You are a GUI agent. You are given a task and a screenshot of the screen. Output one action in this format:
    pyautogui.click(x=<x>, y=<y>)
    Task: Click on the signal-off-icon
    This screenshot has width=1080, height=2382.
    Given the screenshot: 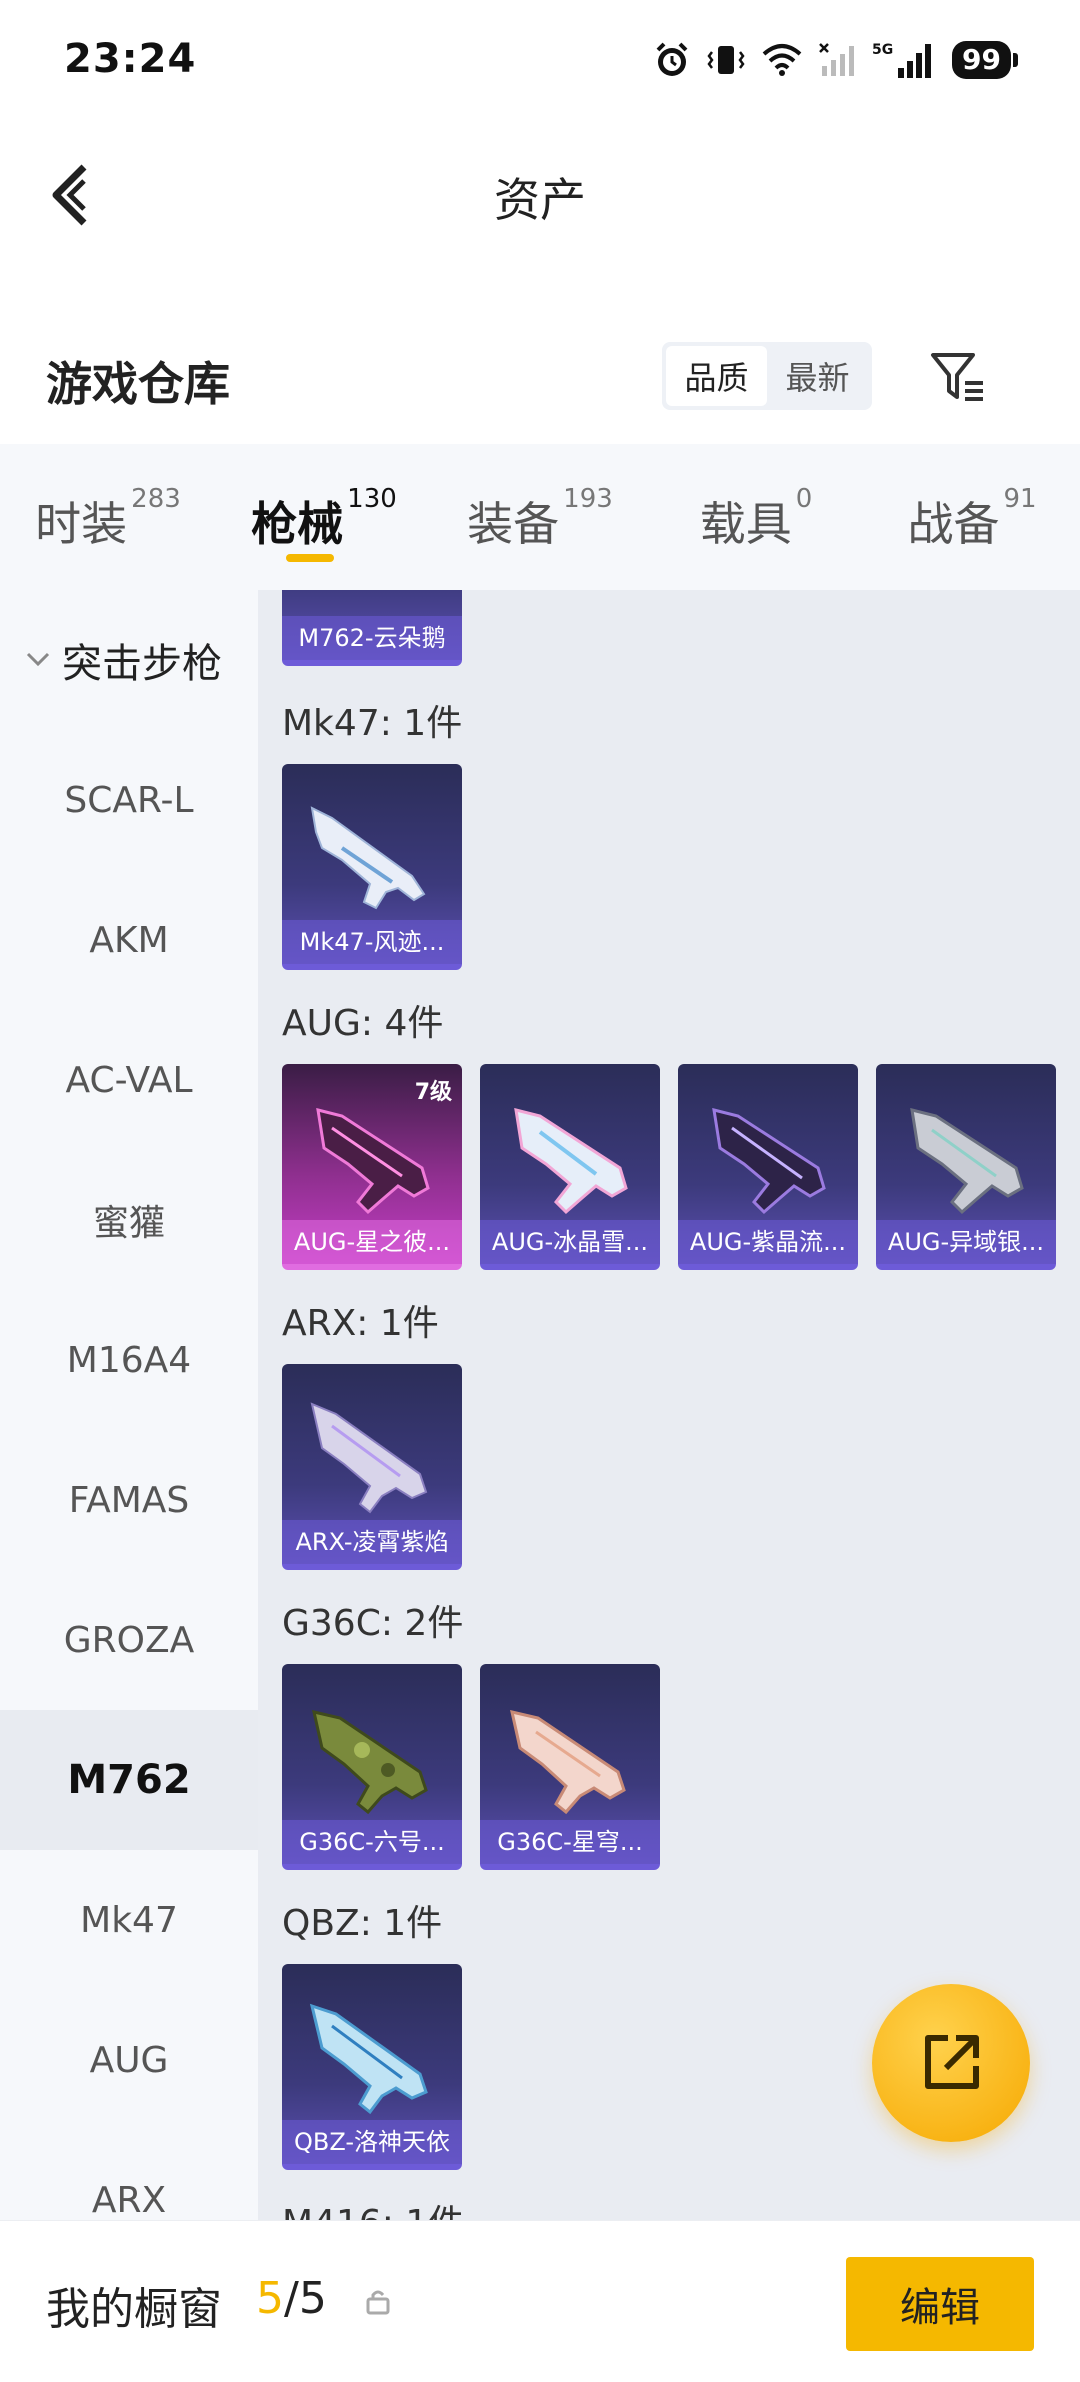 What is the action you would take?
    pyautogui.click(x=838, y=60)
    